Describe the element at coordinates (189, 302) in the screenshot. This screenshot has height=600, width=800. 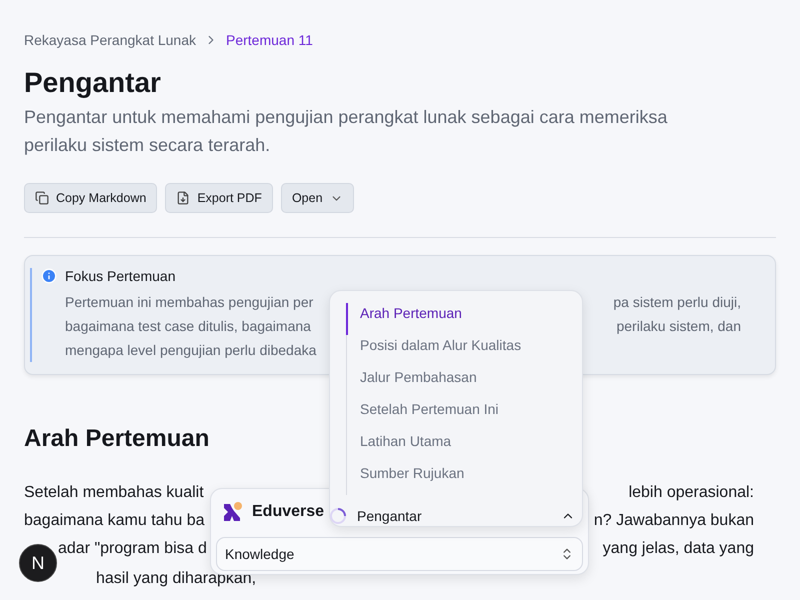
I see `callout-text: Pertemuan ini membahas pengujian per` at that location.